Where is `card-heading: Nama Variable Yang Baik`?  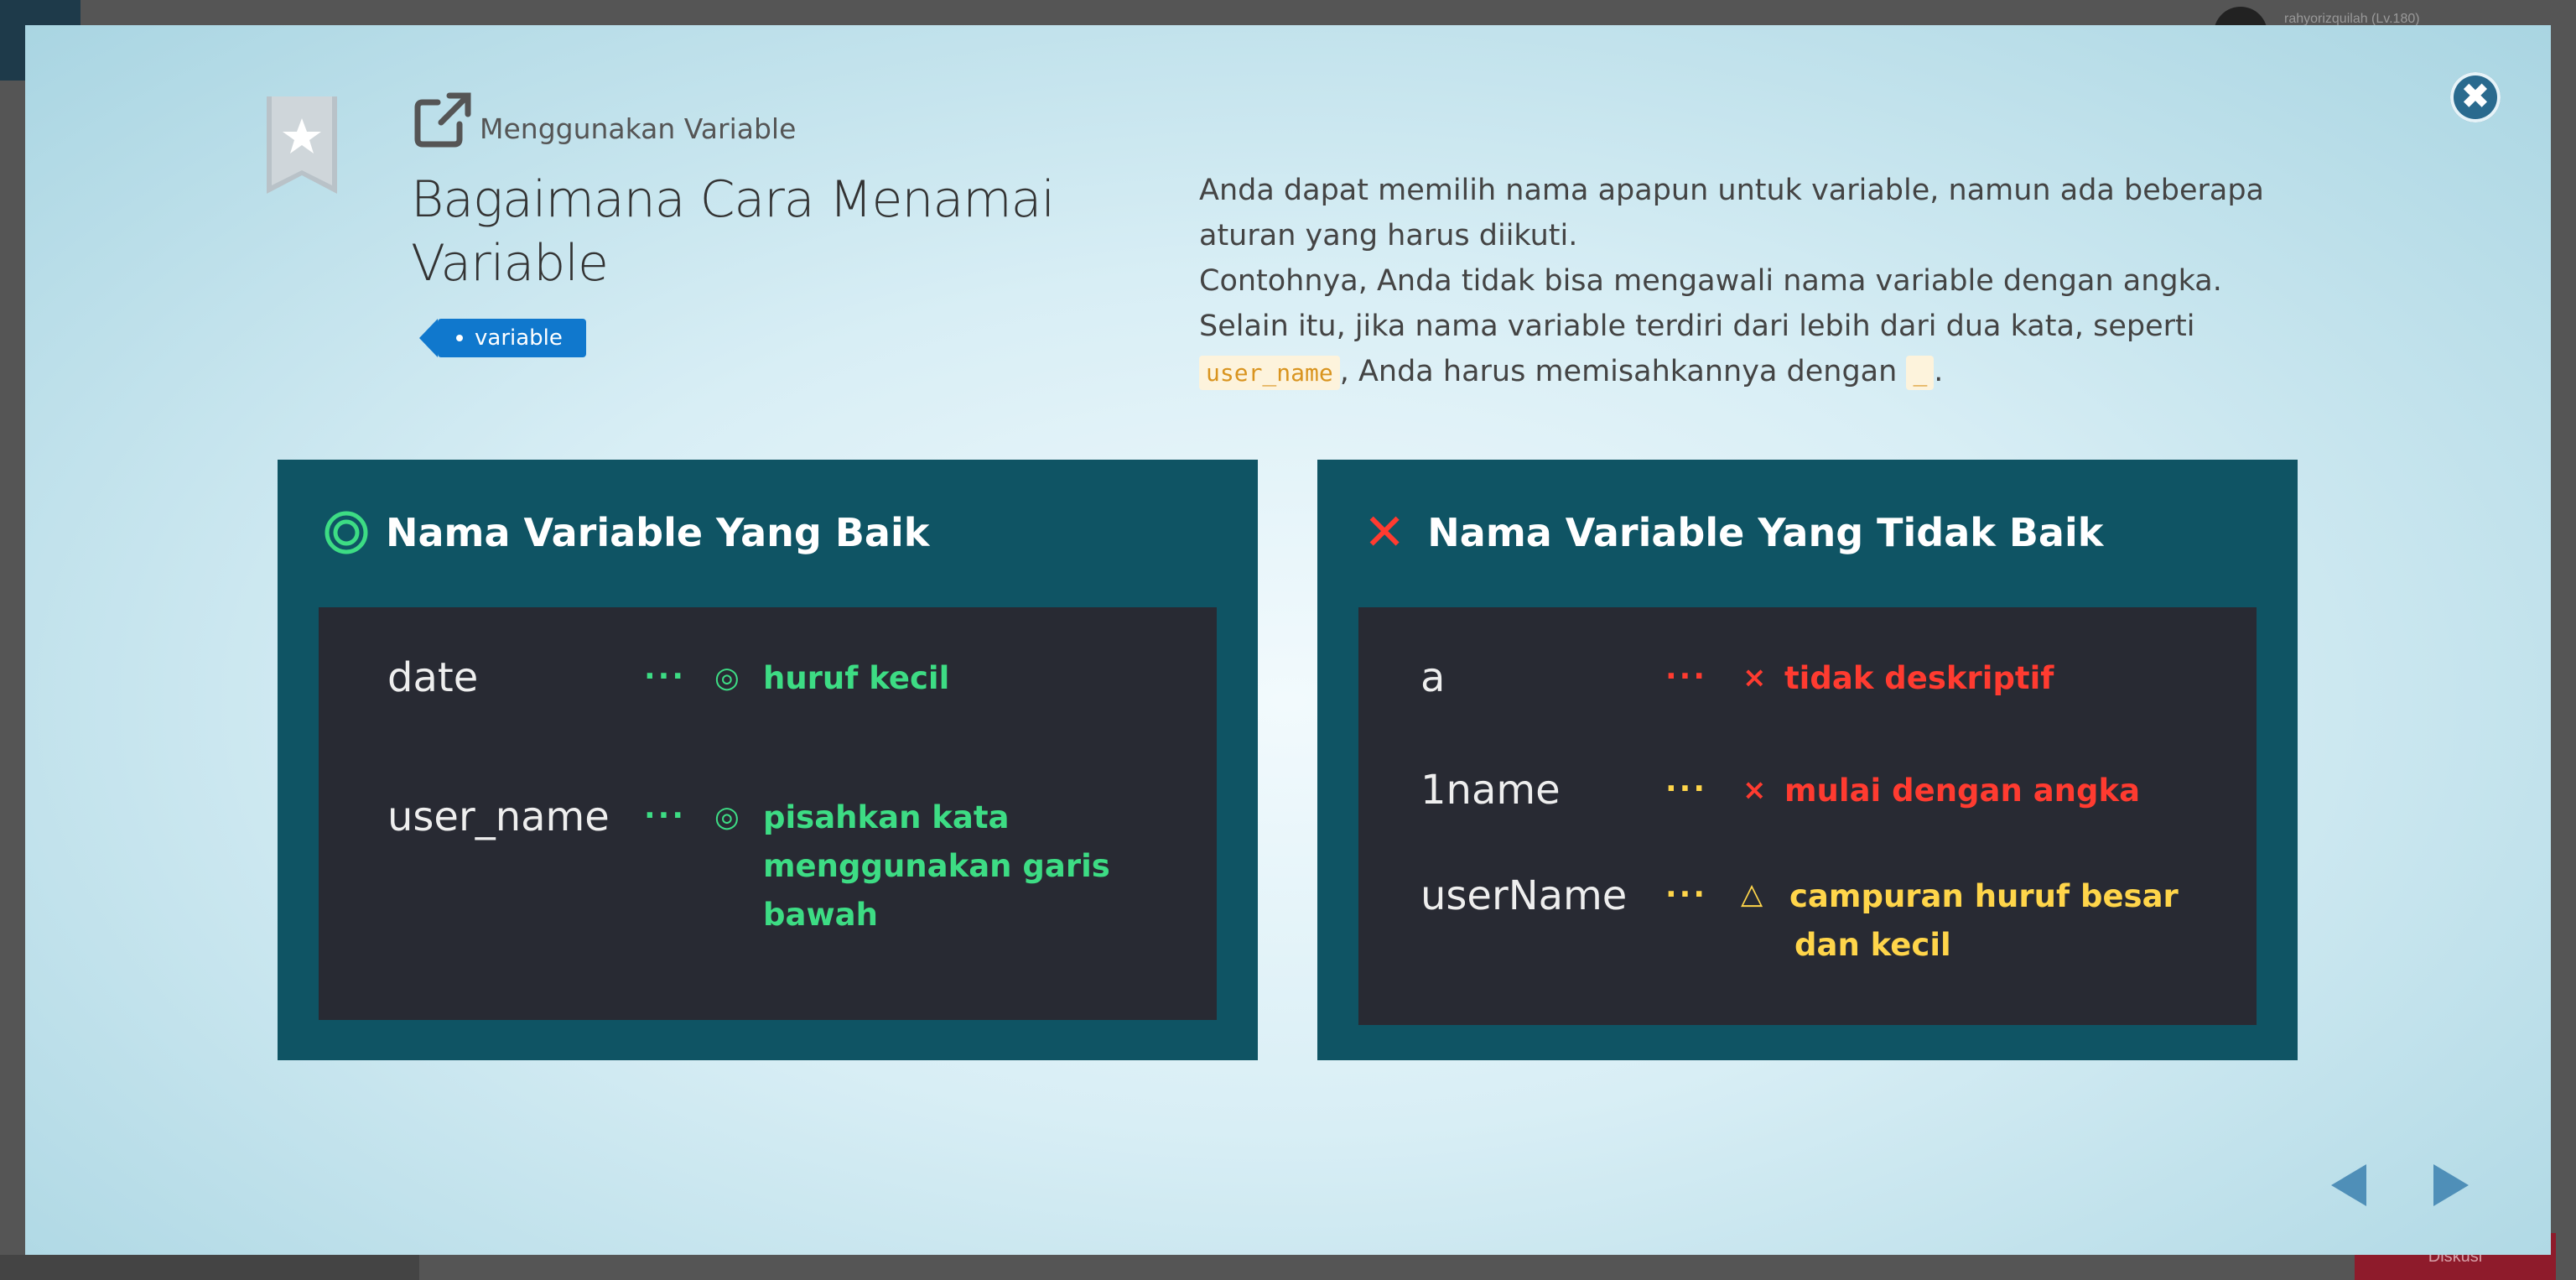
card-heading: Nama Variable Yang Baik is located at coordinates (626, 532).